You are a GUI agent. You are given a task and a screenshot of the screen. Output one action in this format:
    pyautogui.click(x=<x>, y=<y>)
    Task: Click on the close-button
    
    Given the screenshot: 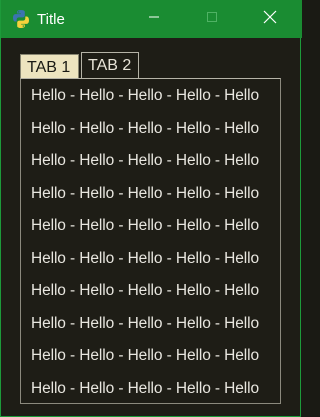 What is the action you would take?
    pyautogui.click(x=270, y=19)
    